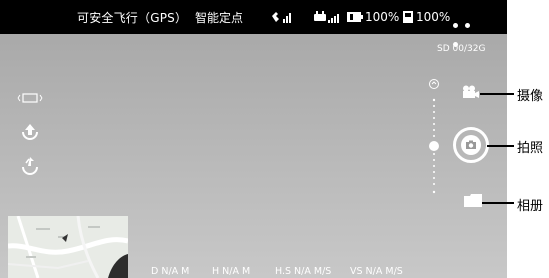 The width and height of the screenshot is (549, 278). I want to click on callout-line-shutter, so click(500, 146).